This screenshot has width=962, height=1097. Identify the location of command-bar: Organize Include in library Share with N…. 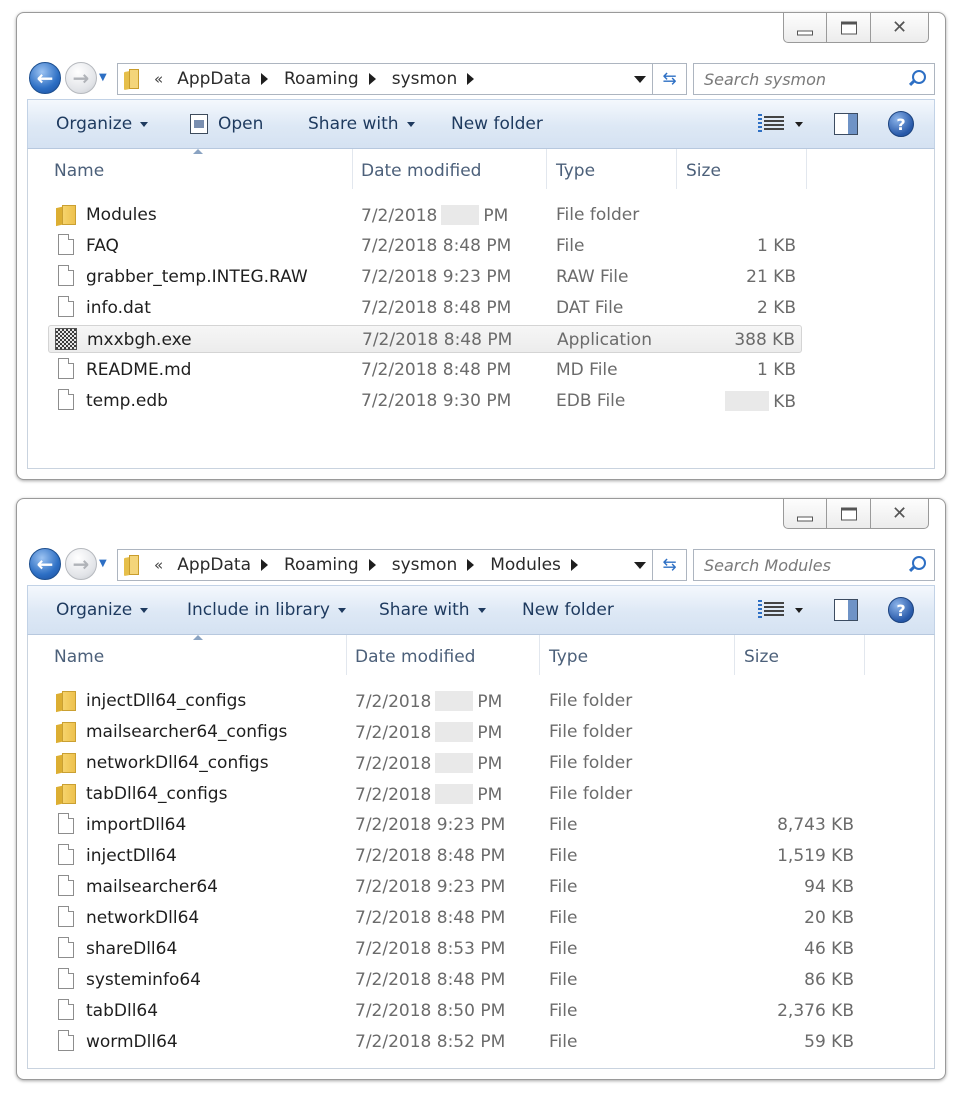
(481, 610).